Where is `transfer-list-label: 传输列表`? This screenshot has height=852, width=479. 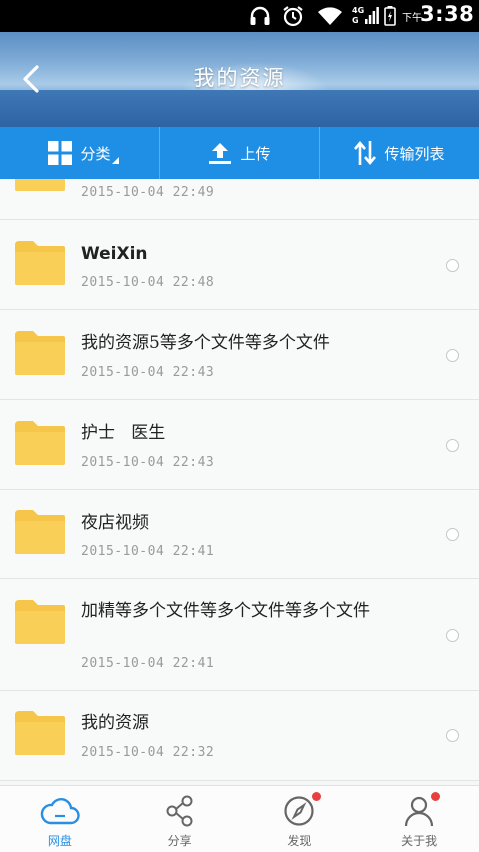 transfer-list-label: 传输列表 is located at coordinates (414, 153).